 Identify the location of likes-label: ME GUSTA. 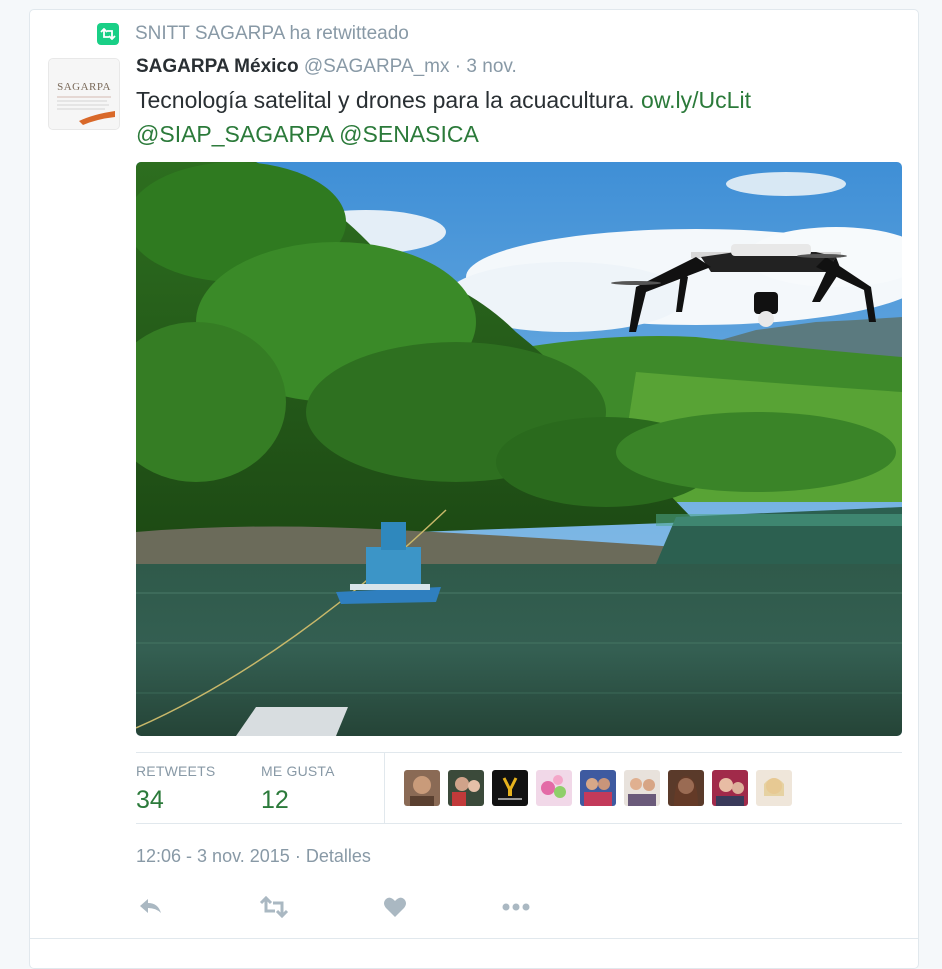
(298, 771).